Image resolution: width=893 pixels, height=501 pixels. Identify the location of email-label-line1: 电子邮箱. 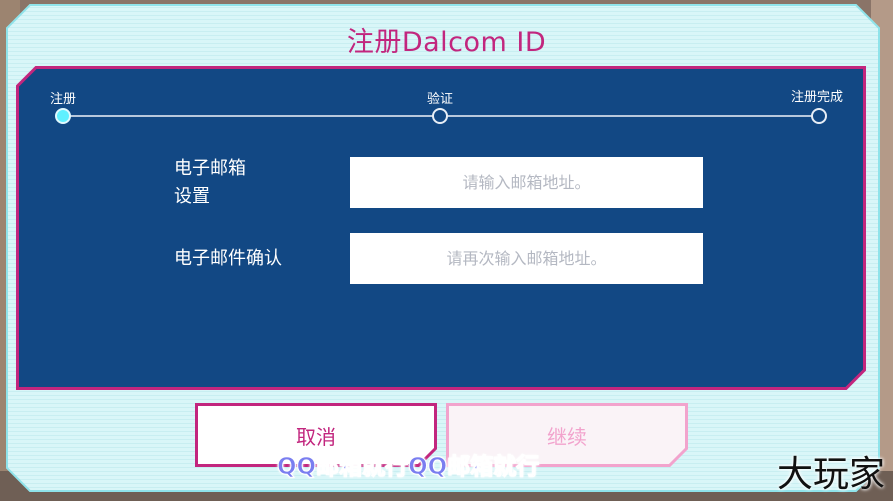
(210, 168).